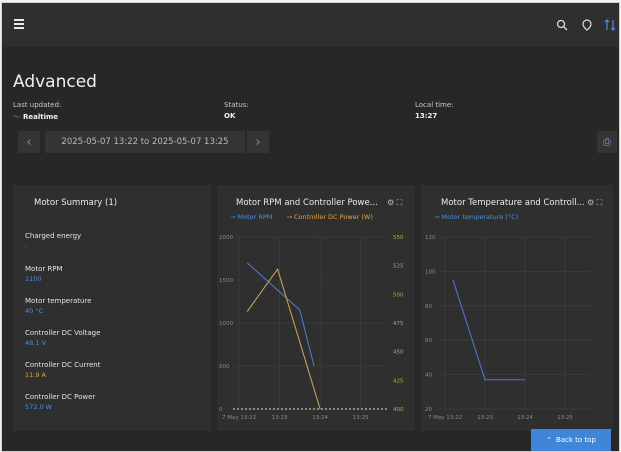  What do you see at coordinates (226, 238) in the screenshot?
I see `y-tick-label: 2000` at bounding box center [226, 238].